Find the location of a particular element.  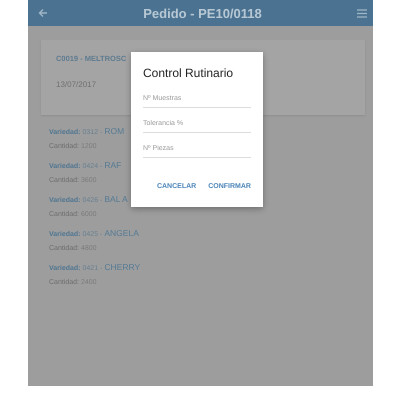

variety-name: ANGELA is located at coordinates (121, 233).